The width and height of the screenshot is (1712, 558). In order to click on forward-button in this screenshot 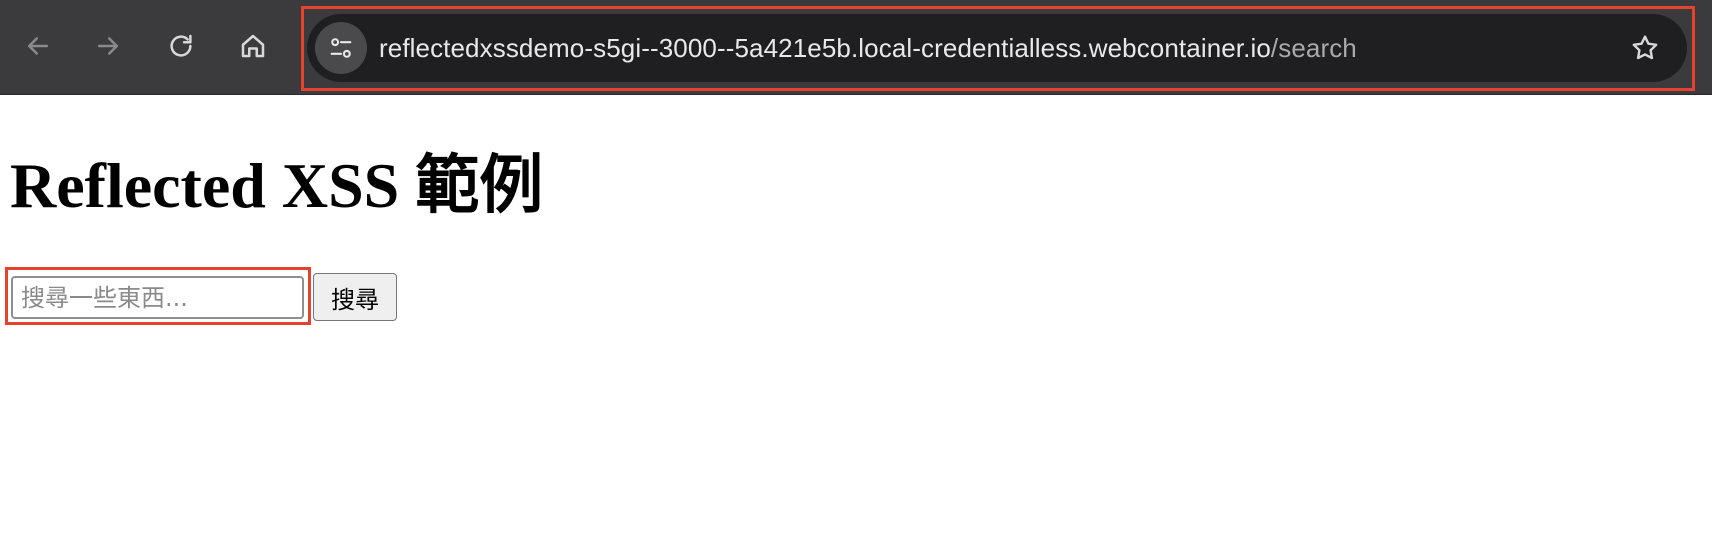, I will do `click(108, 46)`.